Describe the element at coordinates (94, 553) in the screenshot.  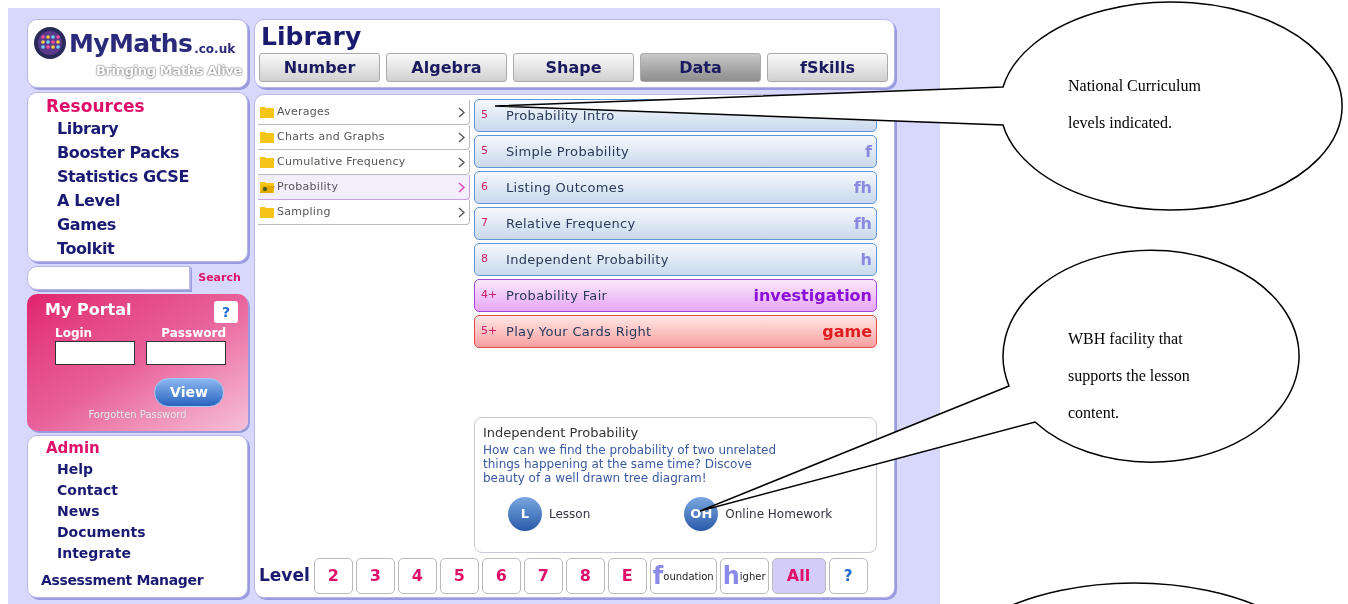
I see `admin-link: Integrate` at that location.